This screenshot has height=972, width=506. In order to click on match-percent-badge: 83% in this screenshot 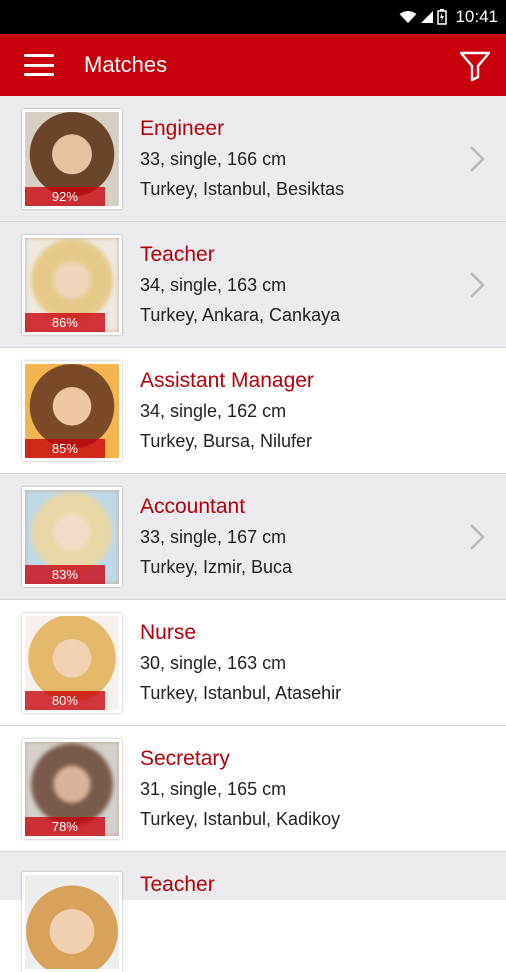, I will do `click(65, 574)`.